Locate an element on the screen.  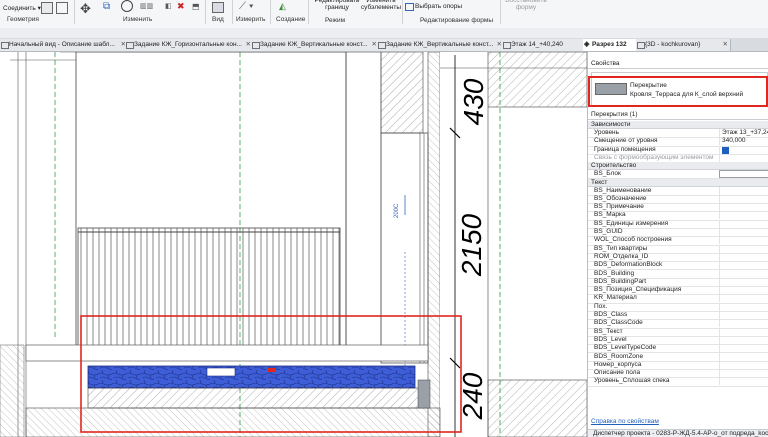
edit-subelements-button: Изменить субэлементы is located at coordinates (381, 5).